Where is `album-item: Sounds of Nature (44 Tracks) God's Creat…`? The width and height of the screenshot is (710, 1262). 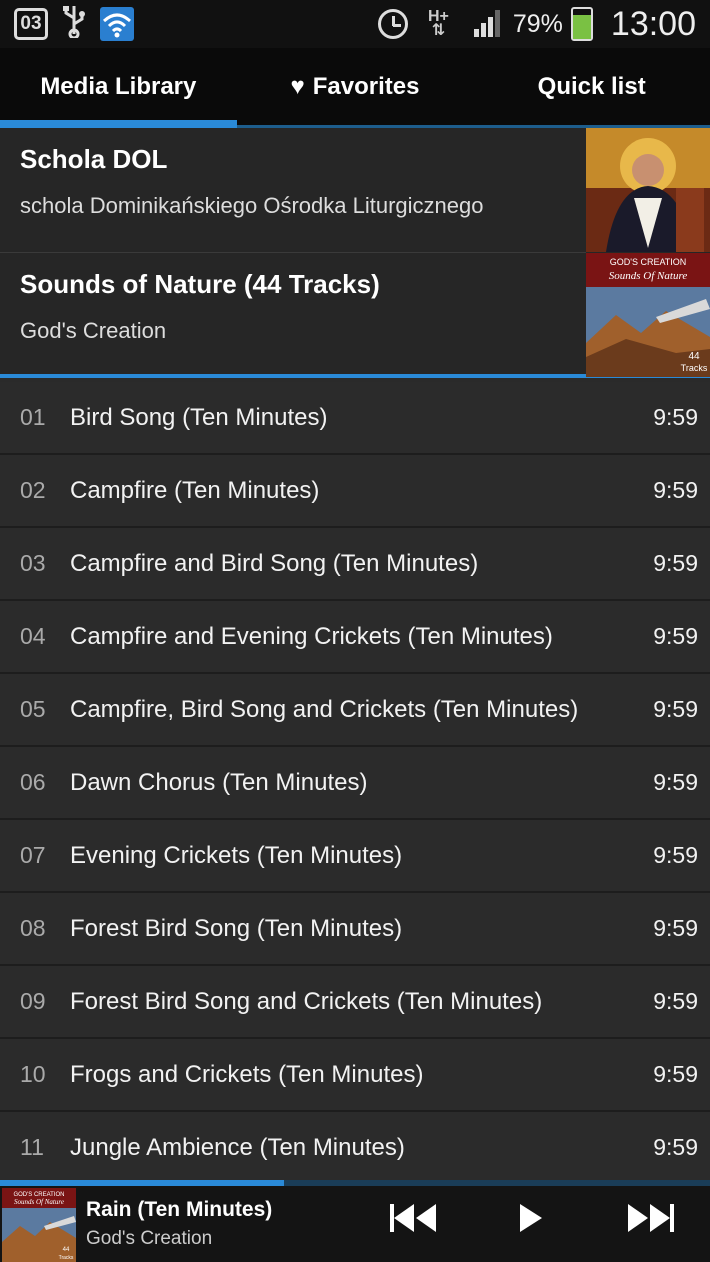 album-item: Sounds of Nature (44 Tracks) God's Creat… is located at coordinates (355, 315).